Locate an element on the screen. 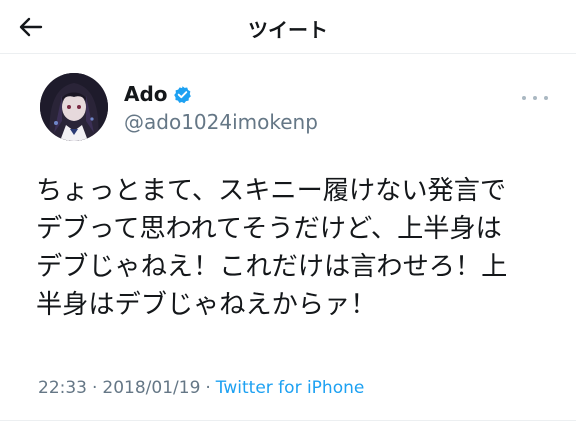  avatar is located at coordinates (74, 107).